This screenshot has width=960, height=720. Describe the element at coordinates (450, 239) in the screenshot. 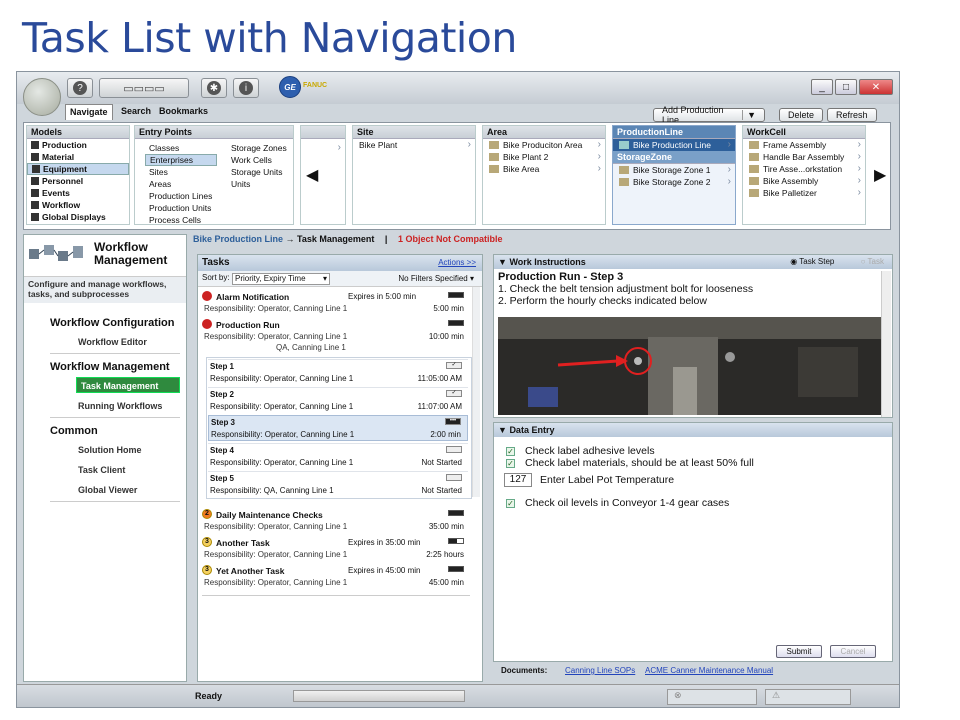

I see `warning-text: 1 Object Not Compatible` at that location.